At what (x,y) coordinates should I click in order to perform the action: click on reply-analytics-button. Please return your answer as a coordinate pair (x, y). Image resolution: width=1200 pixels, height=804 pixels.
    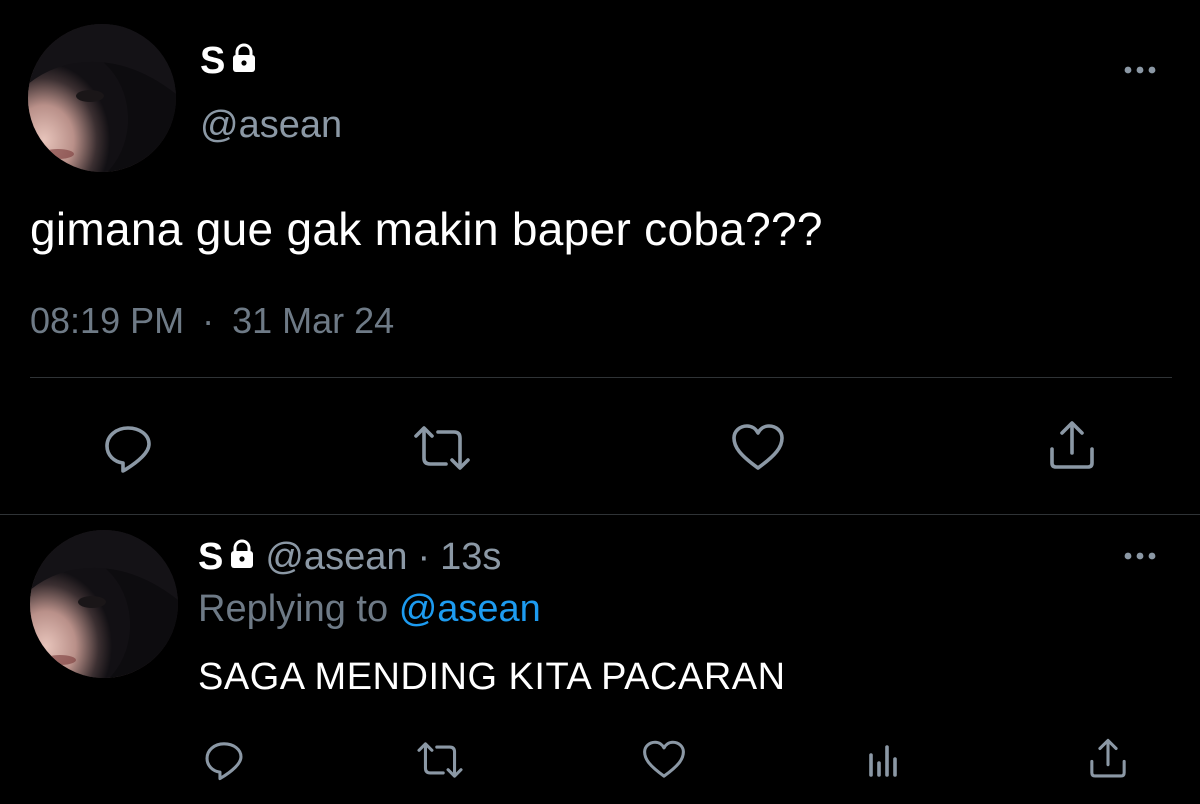
    Looking at the image, I should click on (884, 760).